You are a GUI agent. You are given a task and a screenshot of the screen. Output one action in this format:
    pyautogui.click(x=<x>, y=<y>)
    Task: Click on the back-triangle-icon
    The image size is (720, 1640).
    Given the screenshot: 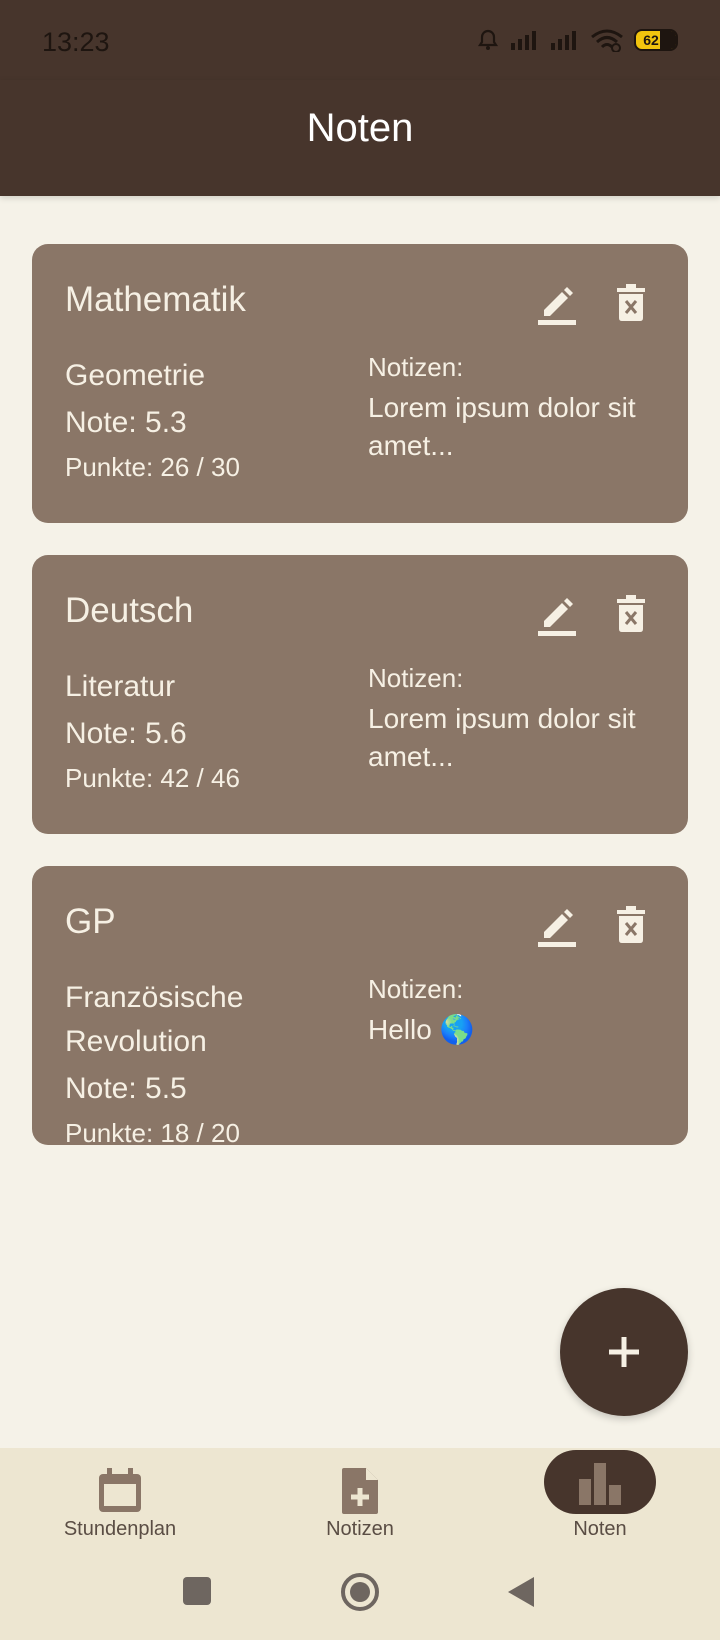 What is the action you would take?
    pyautogui.click(x=521, y=1592)
    